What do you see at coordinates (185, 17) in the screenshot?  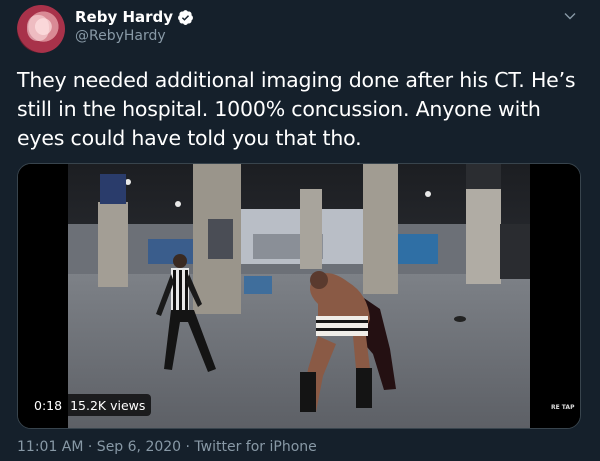 I see `verified-badge-icon` at bounding box center [185, 17].